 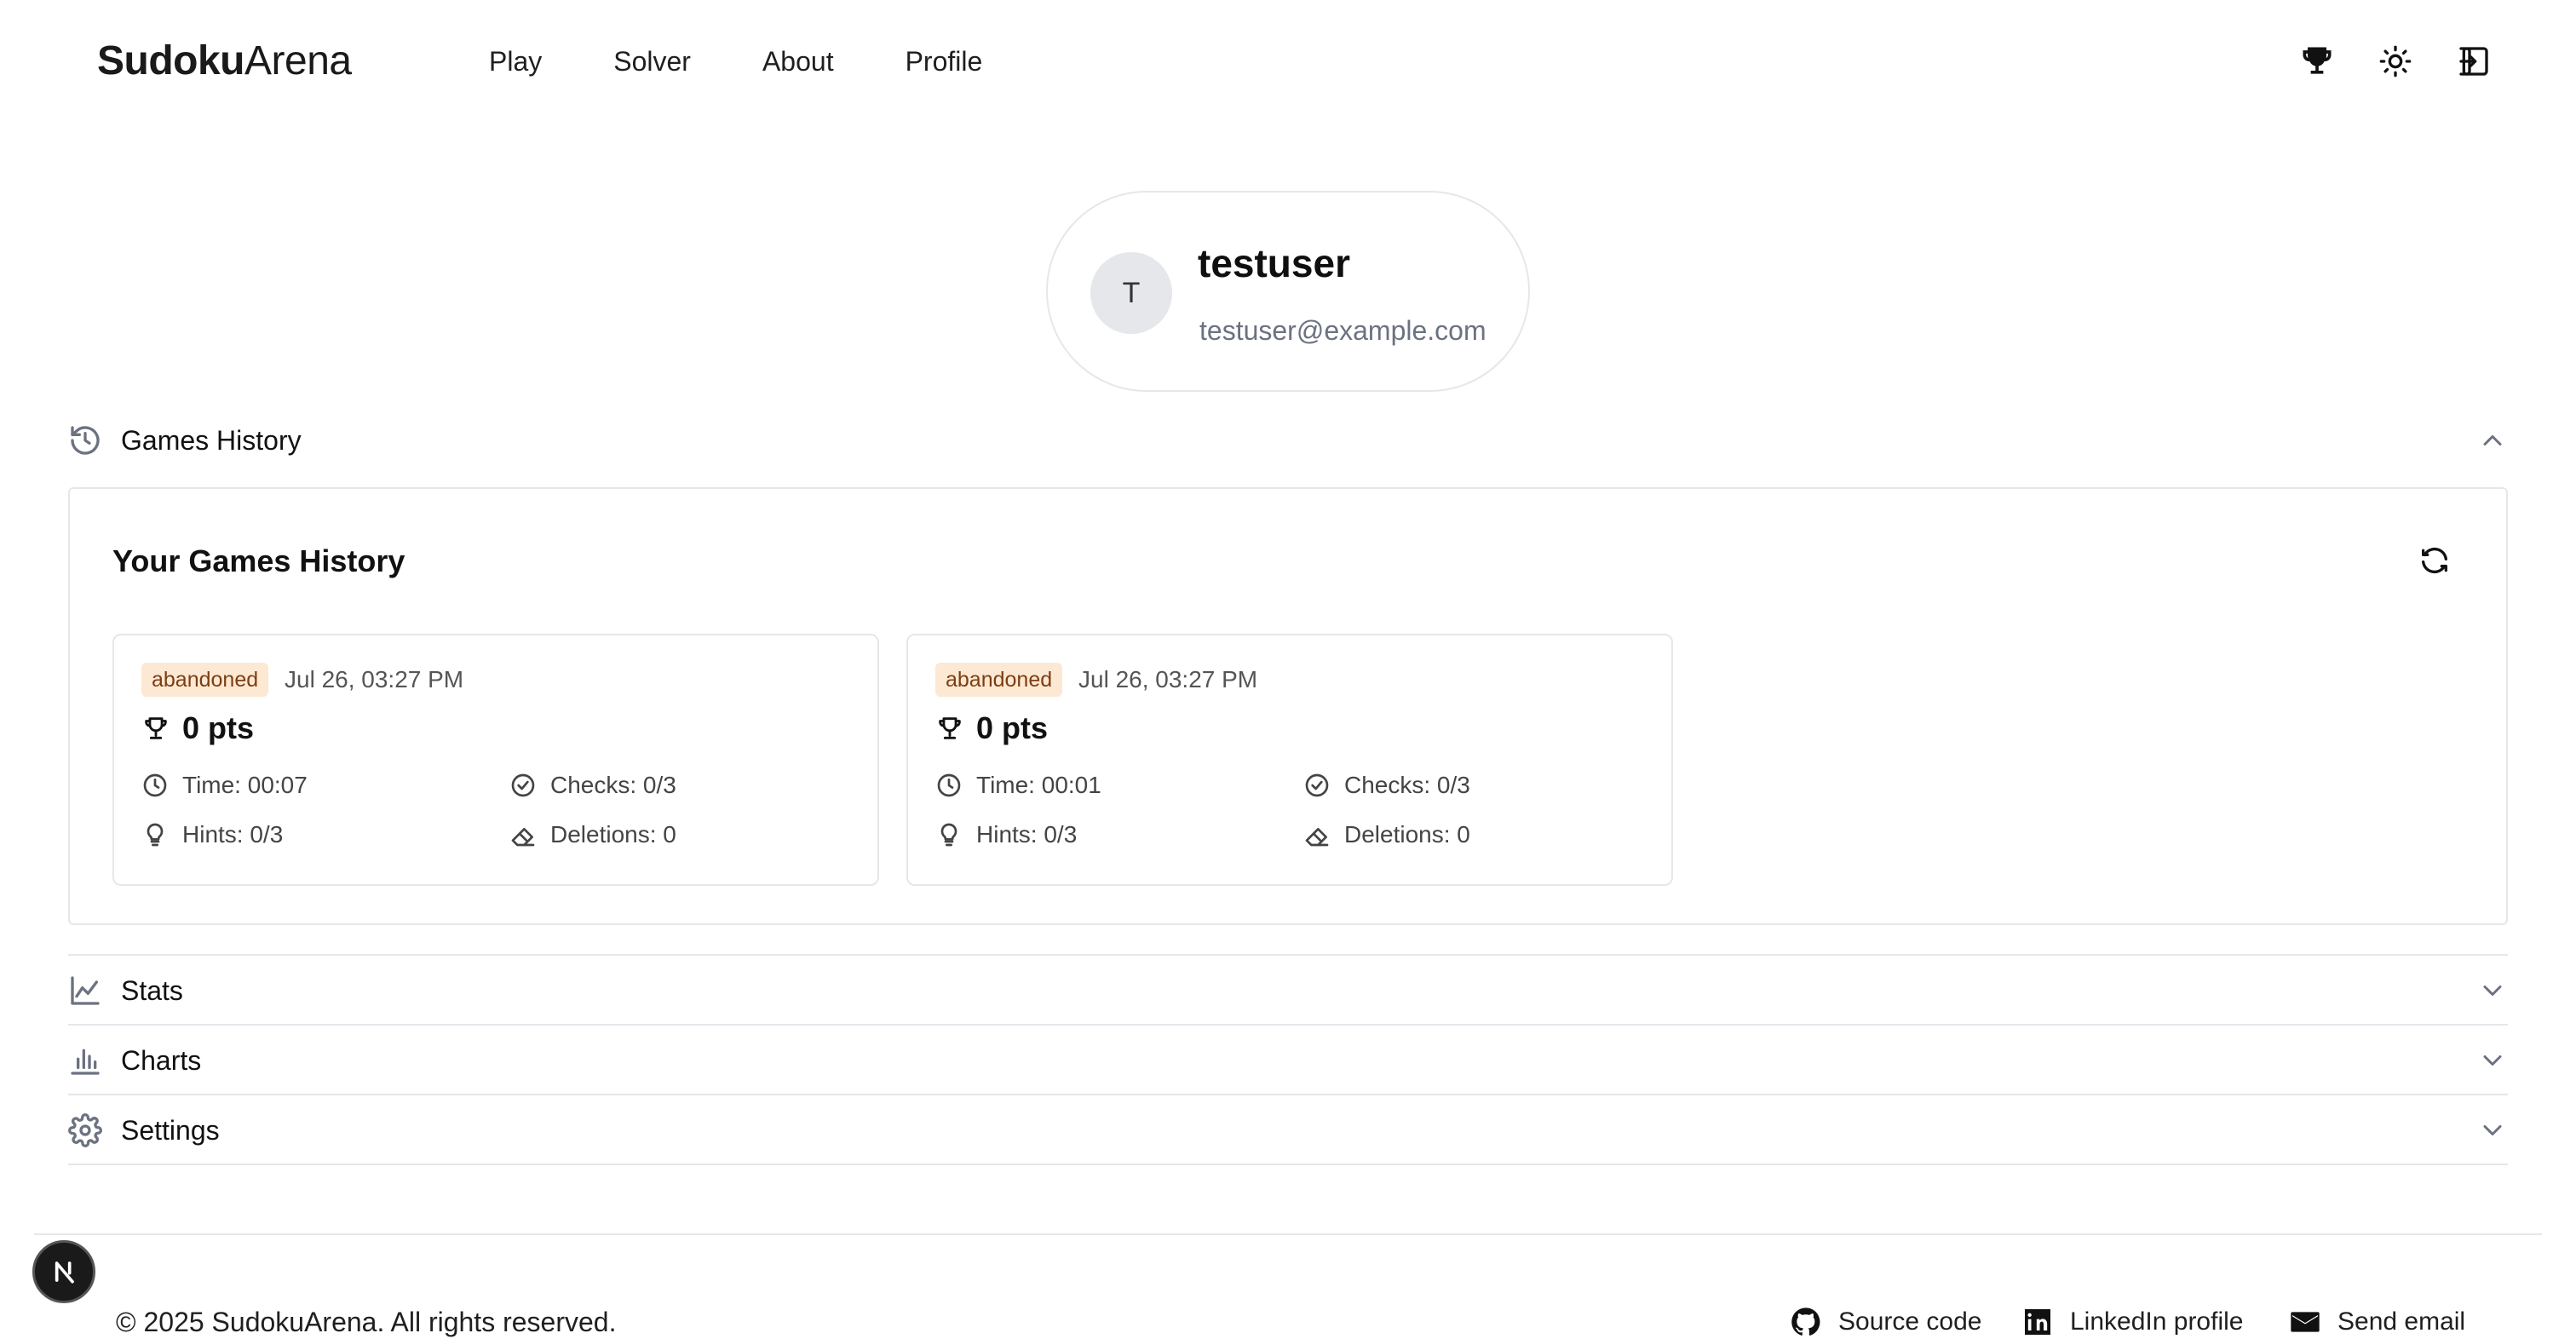 I want to click on nav-link-profile: Profile, so click(x=945, y=61).